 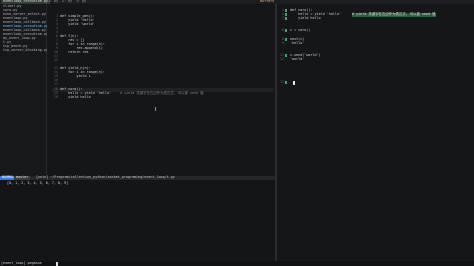 I want to click on repl-output: 'world', so click(x=297, y=59).